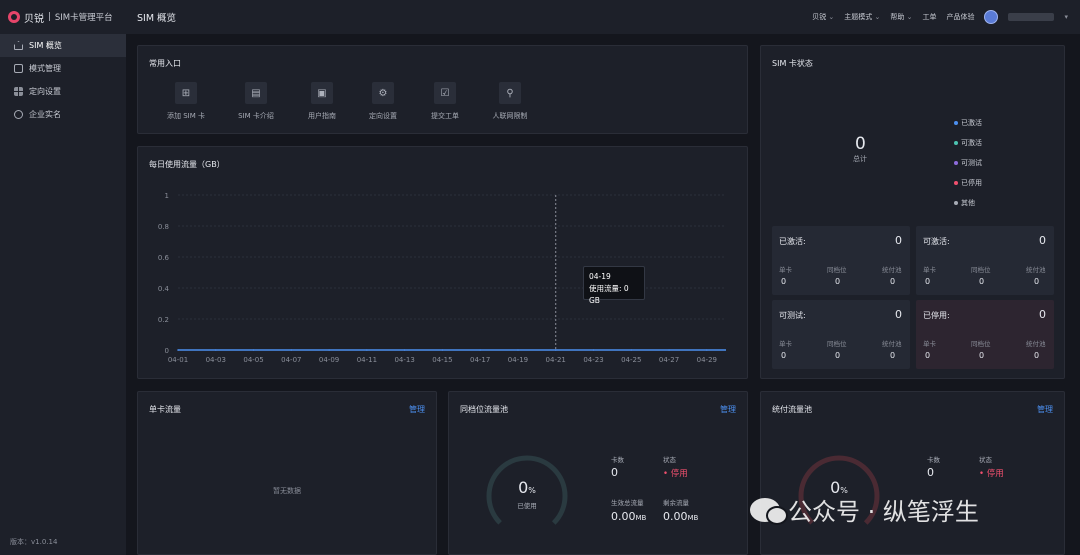 The width and height of the screenshot is (1080, 555). I want to click on product-experience-link: 产品体验, so click(960, 17).